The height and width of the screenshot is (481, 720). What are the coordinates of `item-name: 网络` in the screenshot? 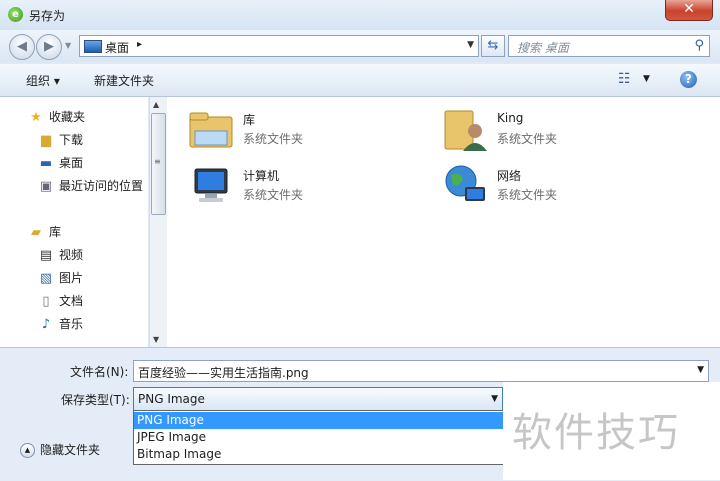 It's located at (509, 176).